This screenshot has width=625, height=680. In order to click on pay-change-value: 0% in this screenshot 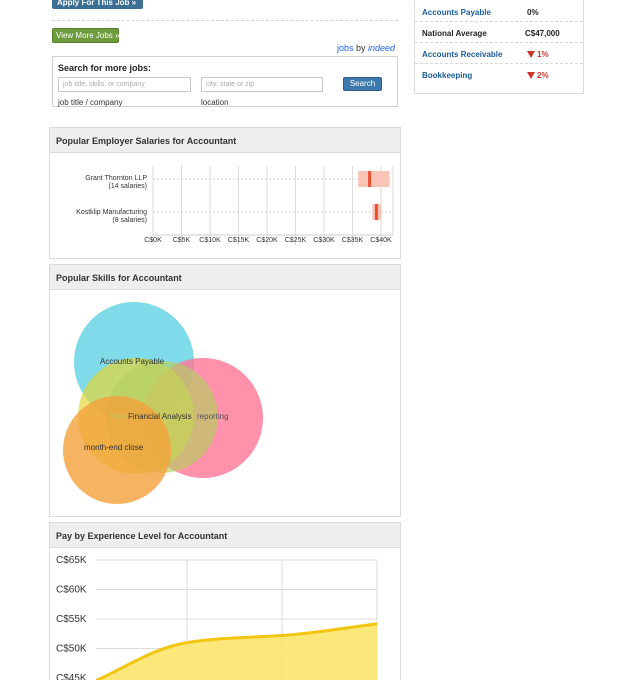, I will do `click(533, 12)`.